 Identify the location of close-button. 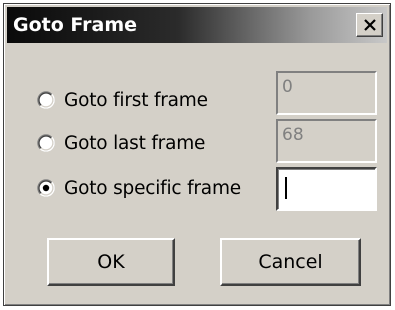
(369, 25).